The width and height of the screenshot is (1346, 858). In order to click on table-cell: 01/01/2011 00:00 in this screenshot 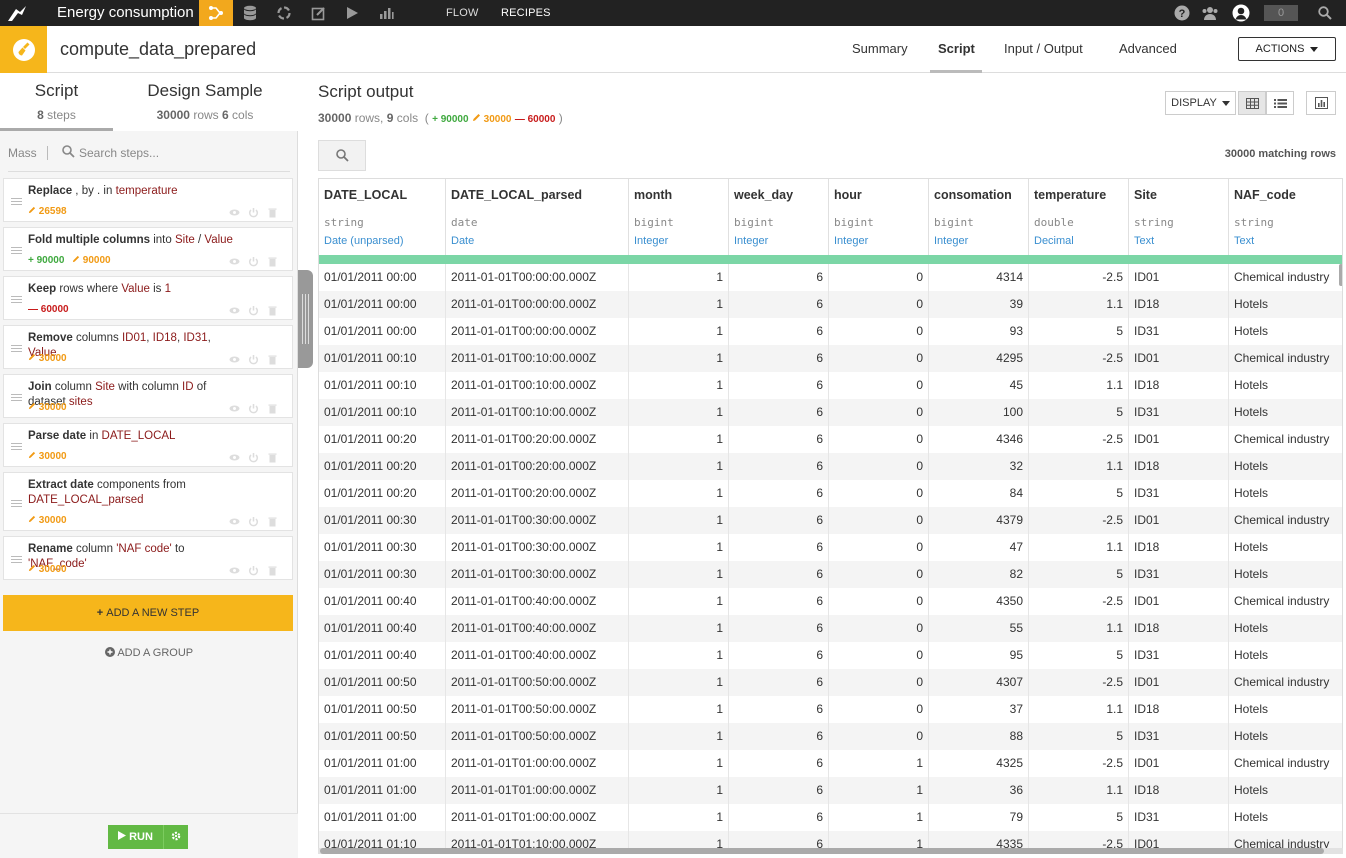, I will do `click(382, 331)`.